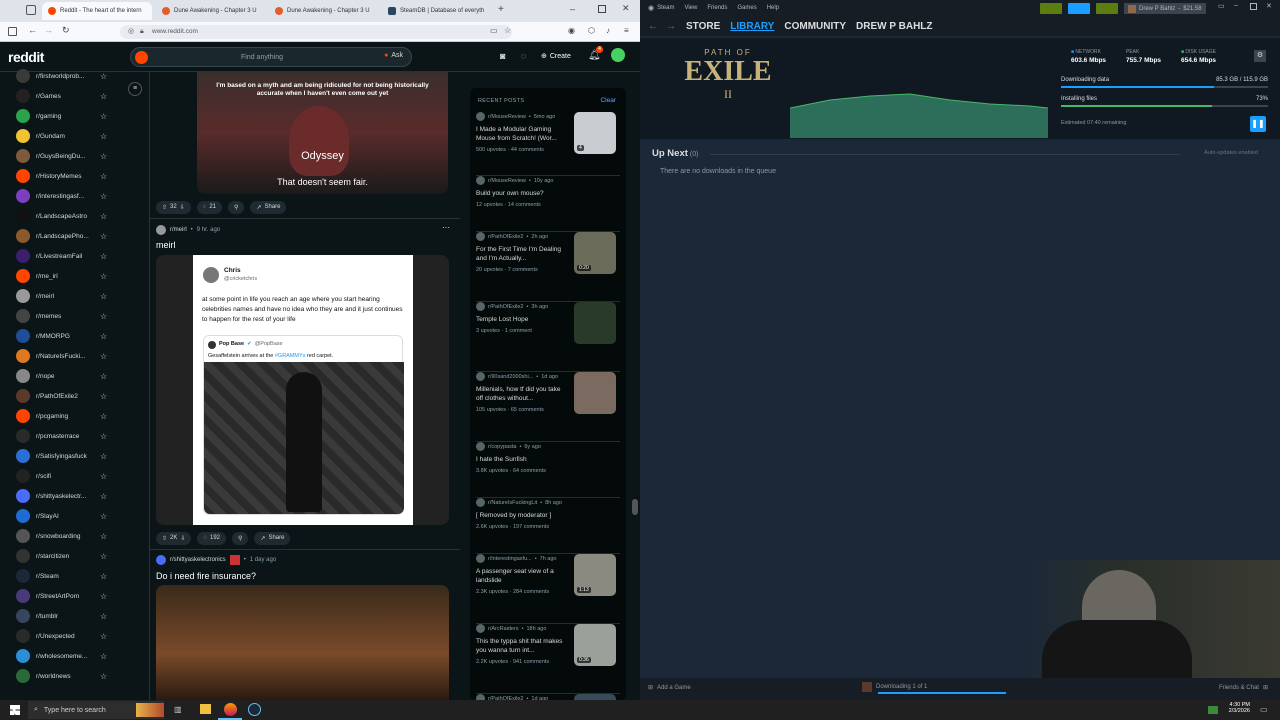 This screenshot has height=720, width=1280. What do you see at coordinates (608, 100) in the screenshot?
I see `clear-button: Clear` at bounding box center [608, 100].